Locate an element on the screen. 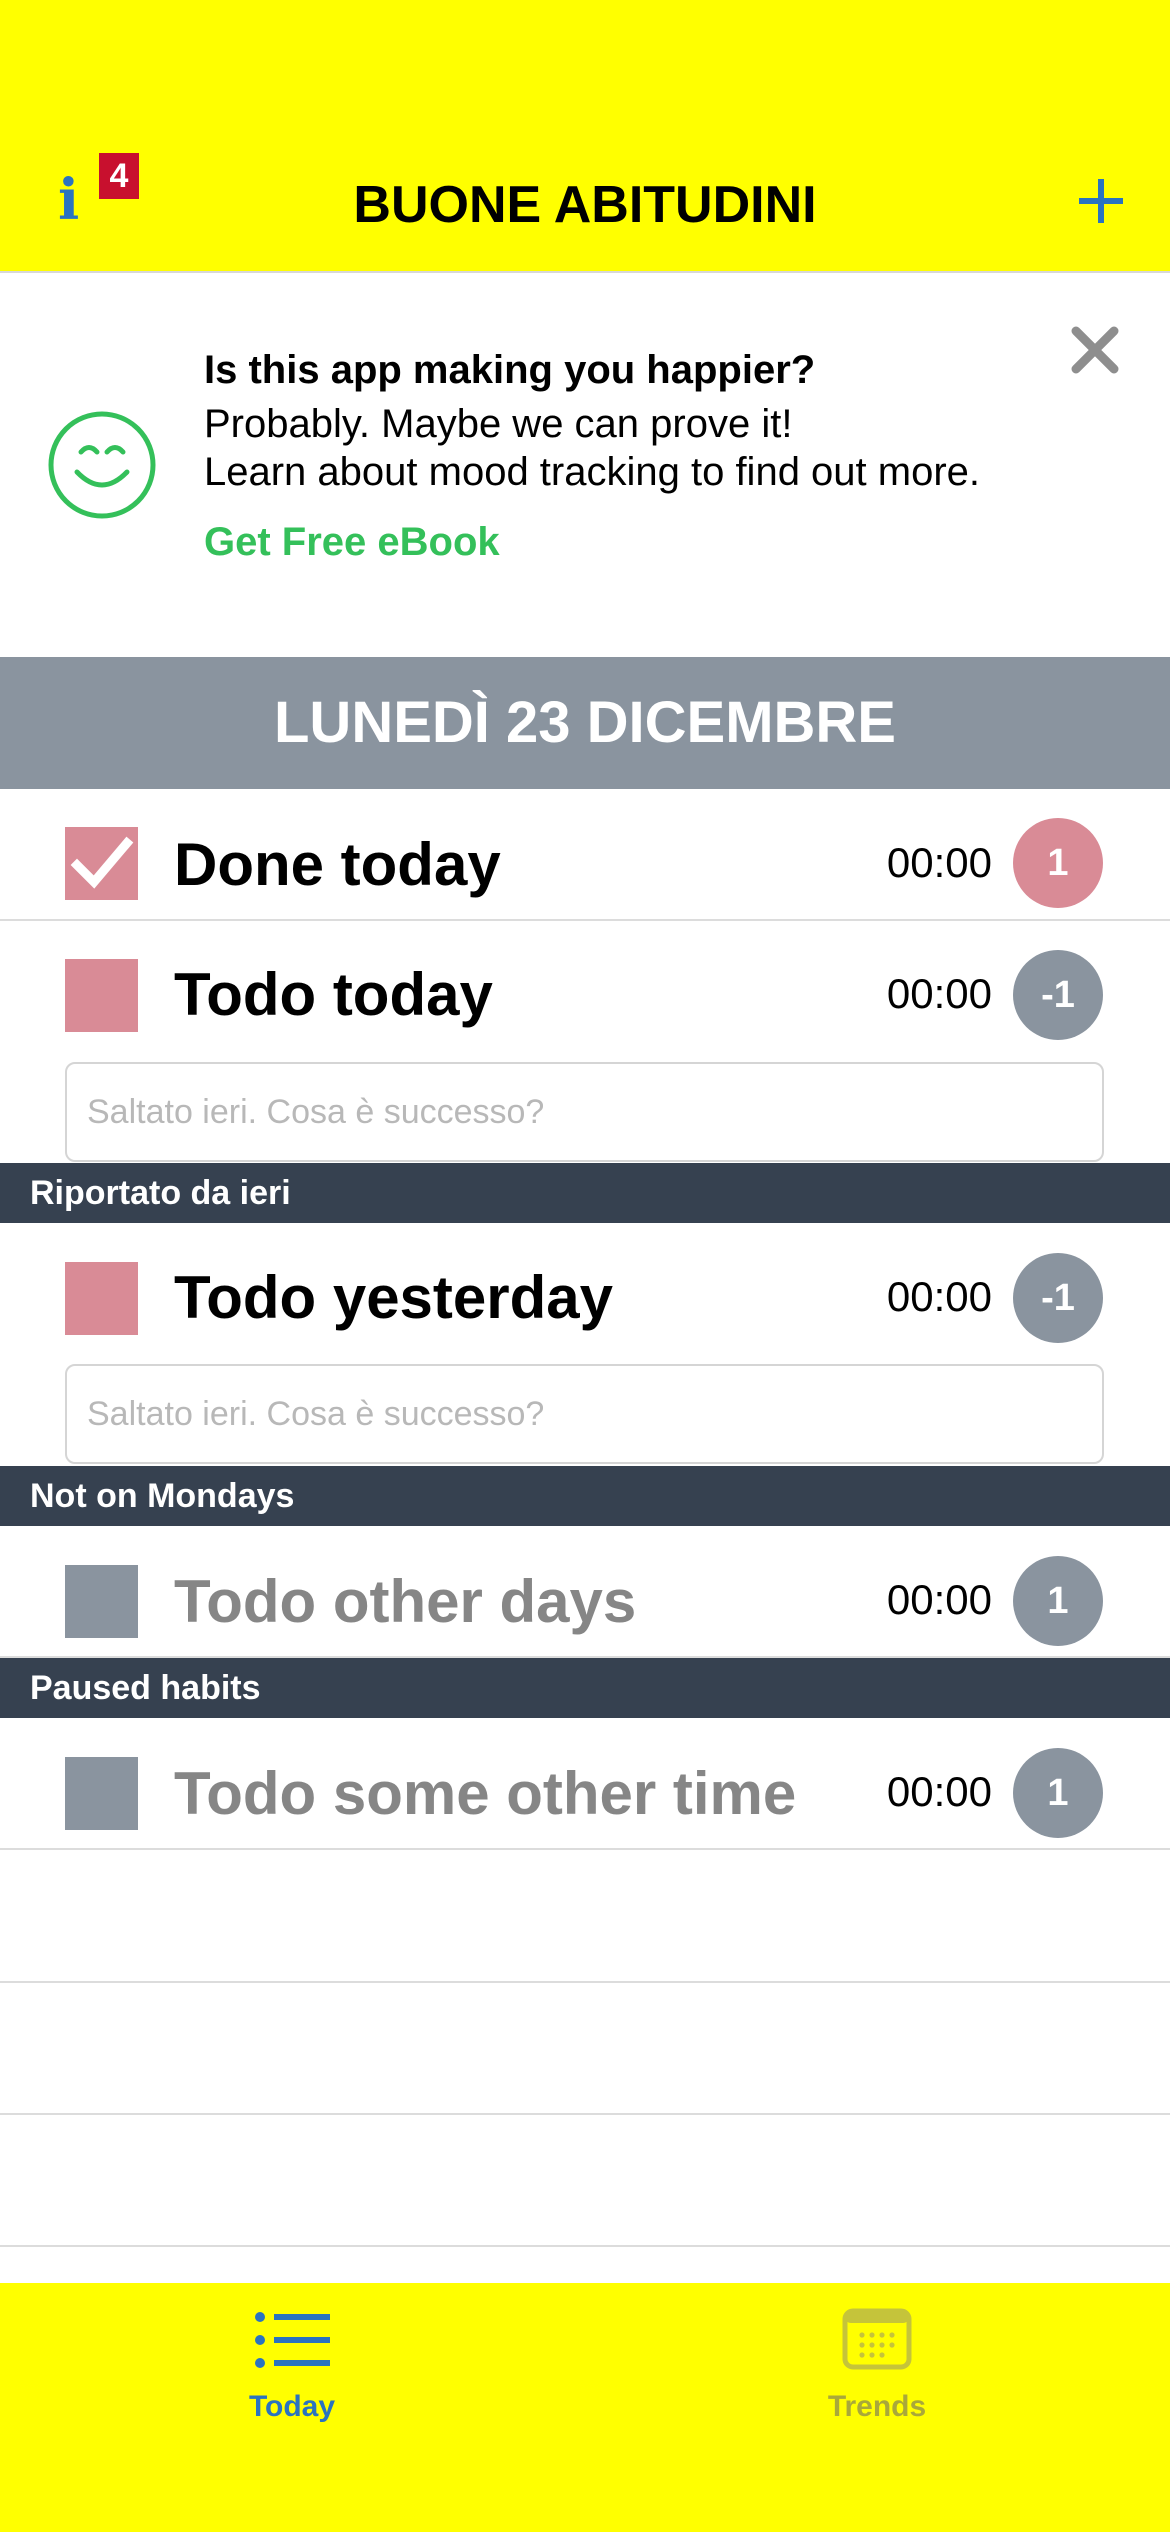 This screenshot has height=2532, width=1170. promo-text-line: Probably. Maybe we can prove it! is located at coordinates (498, 424).